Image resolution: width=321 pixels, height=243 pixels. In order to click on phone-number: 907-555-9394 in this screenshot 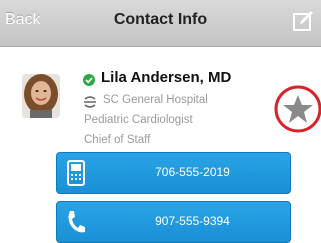, I will do `click(192, 221)`.